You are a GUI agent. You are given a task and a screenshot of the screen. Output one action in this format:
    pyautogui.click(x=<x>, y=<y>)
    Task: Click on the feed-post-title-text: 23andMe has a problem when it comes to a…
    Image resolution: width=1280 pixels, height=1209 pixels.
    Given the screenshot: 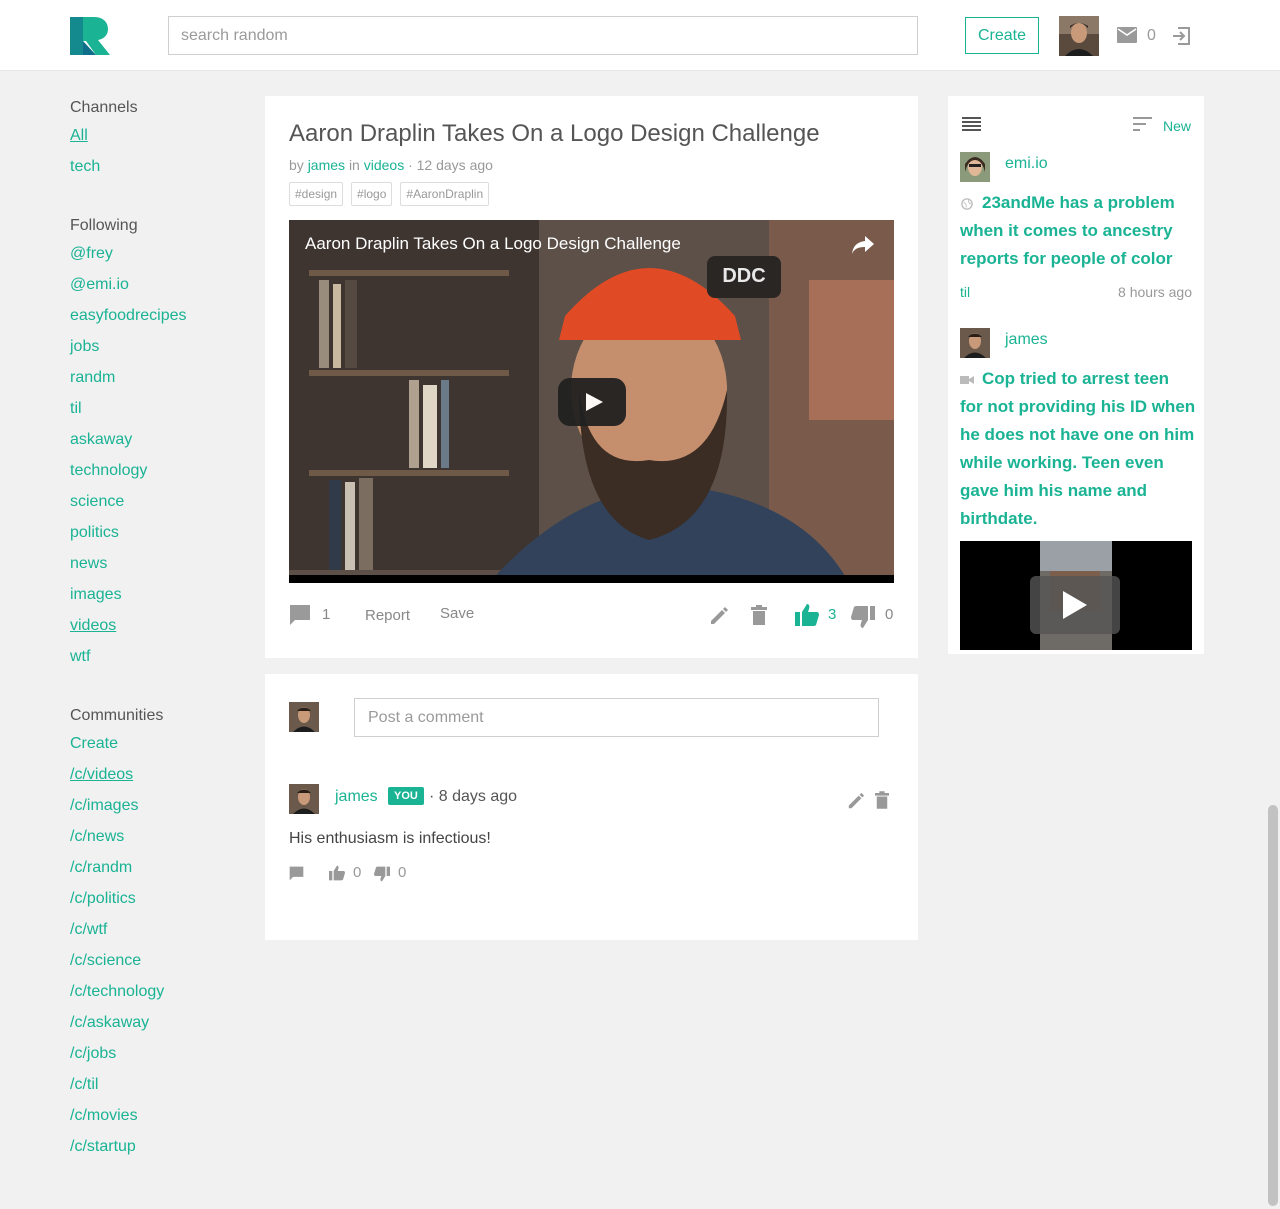 What is the action you would take?
    pyautogui.click(x=1067, y=230)
    